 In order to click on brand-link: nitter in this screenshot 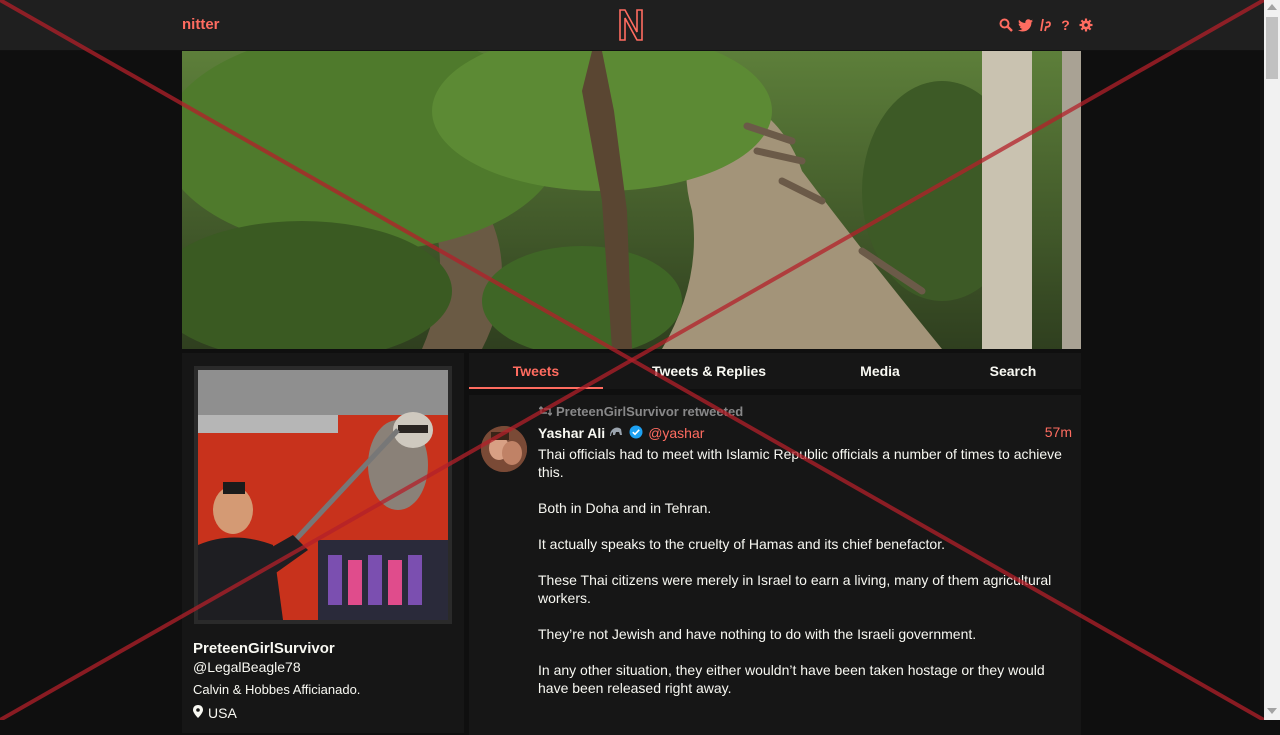, I will do `click(201, 24)`.